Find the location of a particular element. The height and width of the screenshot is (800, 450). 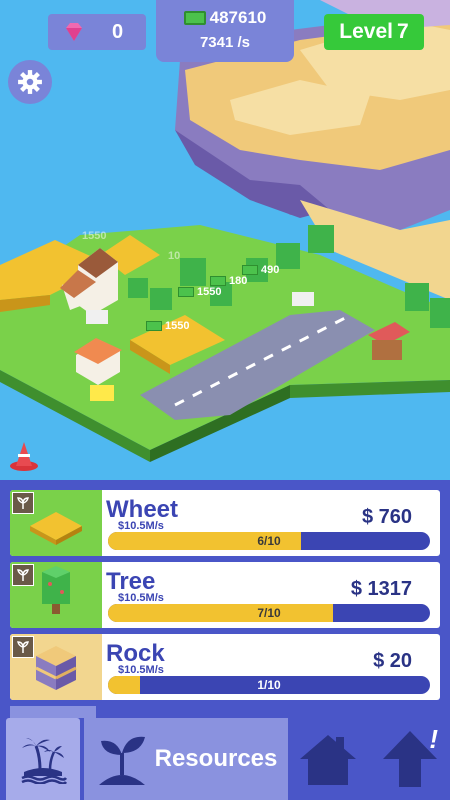

progress-text: 1/10 is located at coordinates (269, 685).